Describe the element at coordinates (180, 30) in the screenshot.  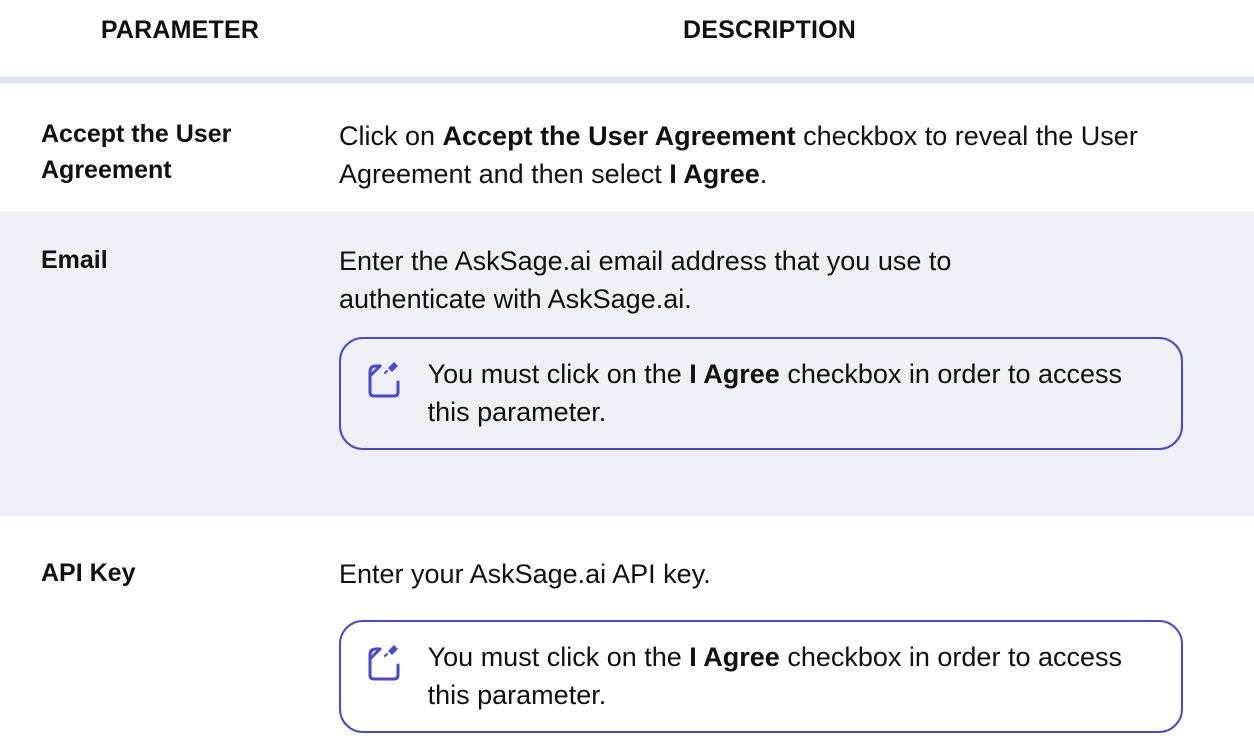
I see `header-parameter: PARAMETER` at that location.